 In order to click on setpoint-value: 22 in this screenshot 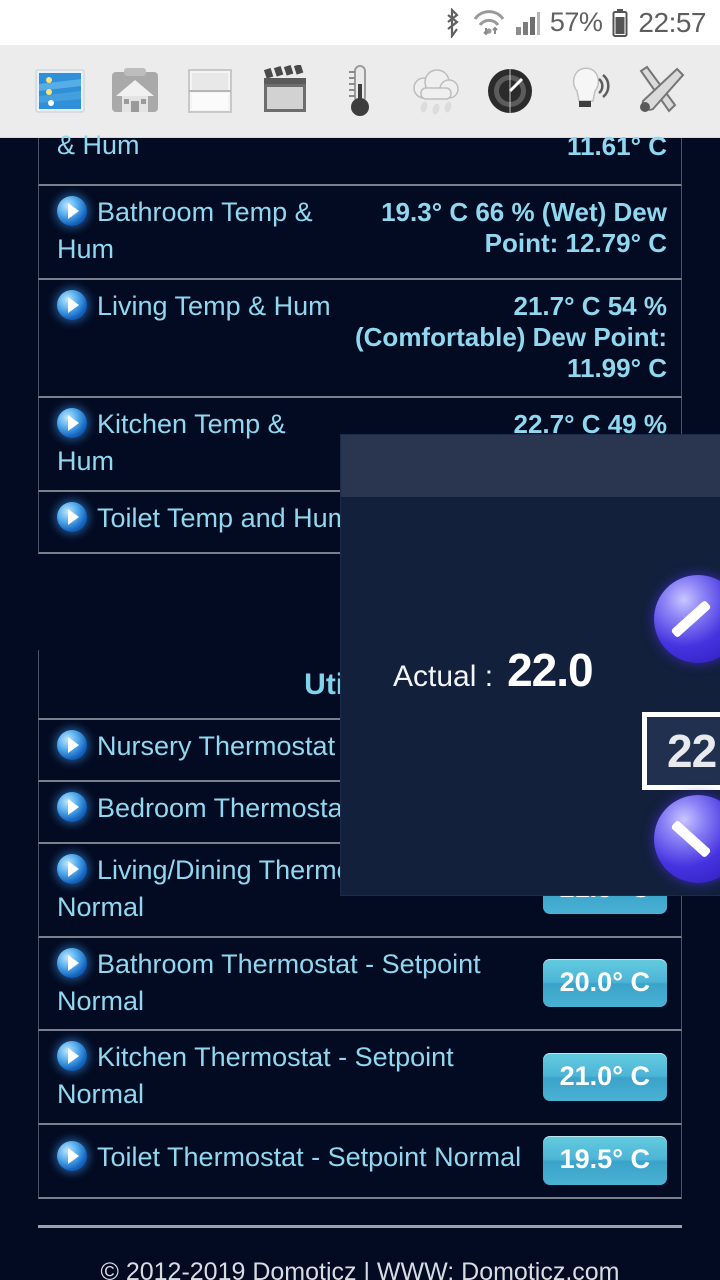, I will do `click(692, 751)`.